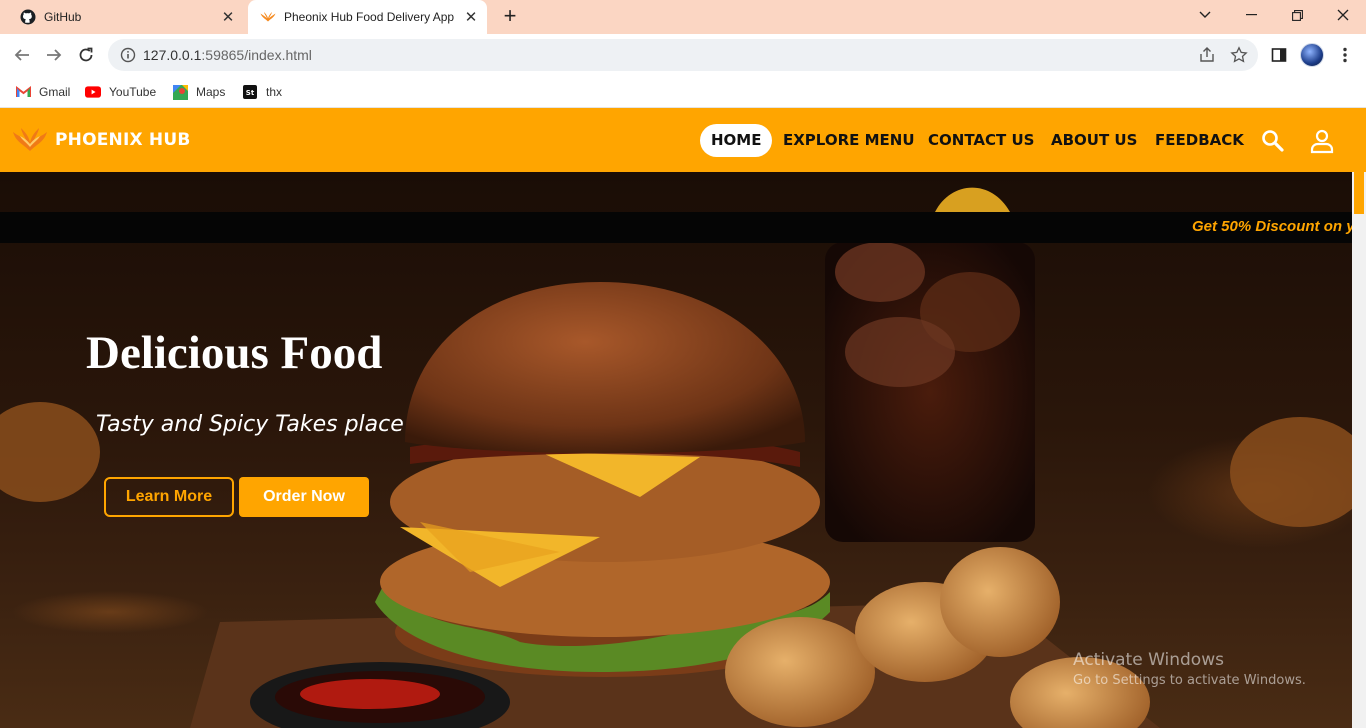 This screenshot has width=1366, height=728. What do you see at coordinates (1359, 193) in the screenshot?
I see `scrollbar-thumb` at bounding box center [1359, 193].